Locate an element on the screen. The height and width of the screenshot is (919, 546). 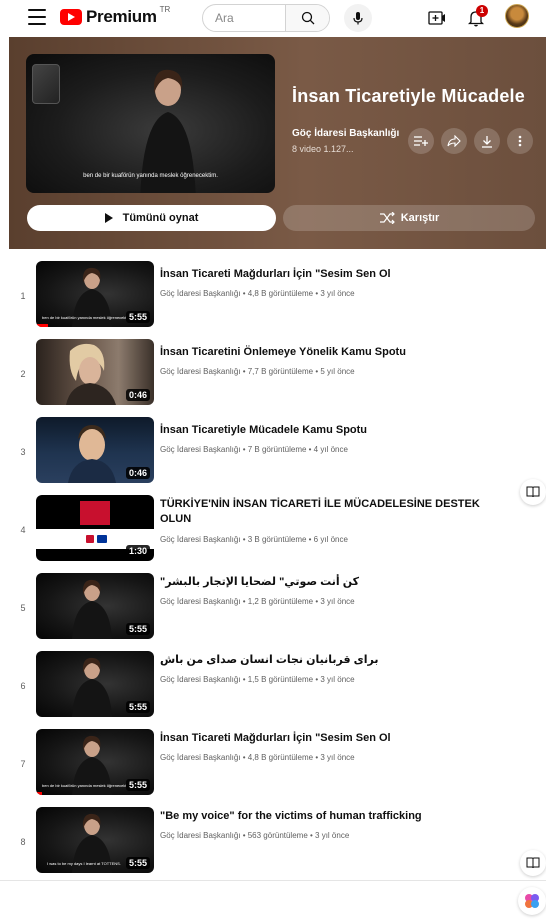
video-index: 1 is located at coordinates (23, 296).